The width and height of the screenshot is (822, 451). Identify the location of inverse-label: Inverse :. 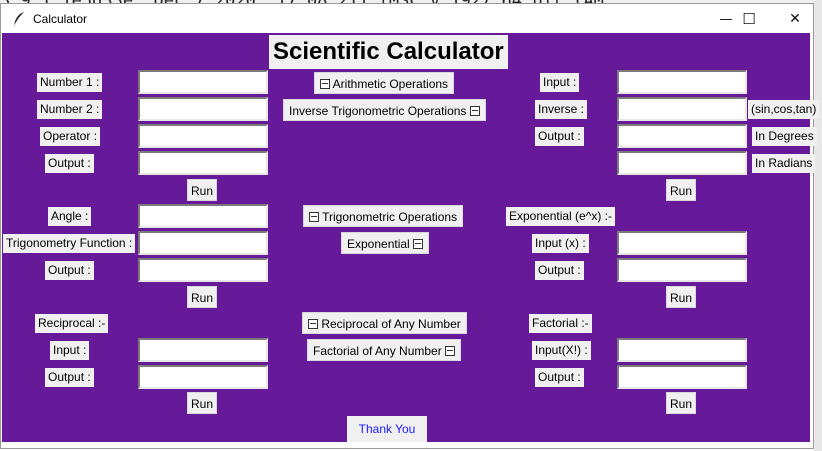
(561, 109).